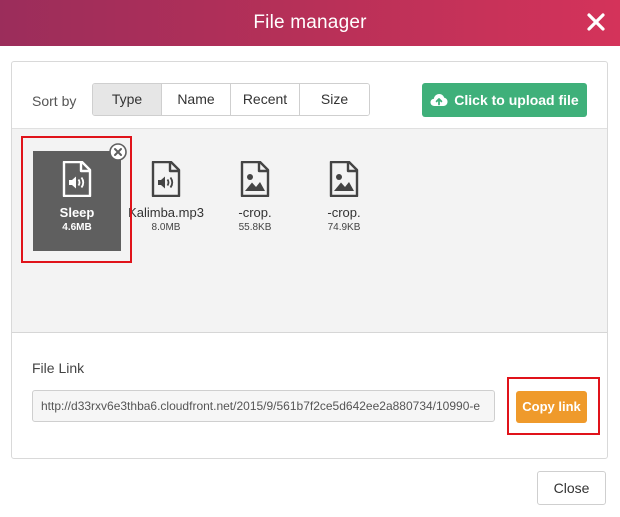 This screenshot has height=517, width=620. Describe the element at coordinates (571, 488) in the screenshot. I see `close-button: Close` at that location.